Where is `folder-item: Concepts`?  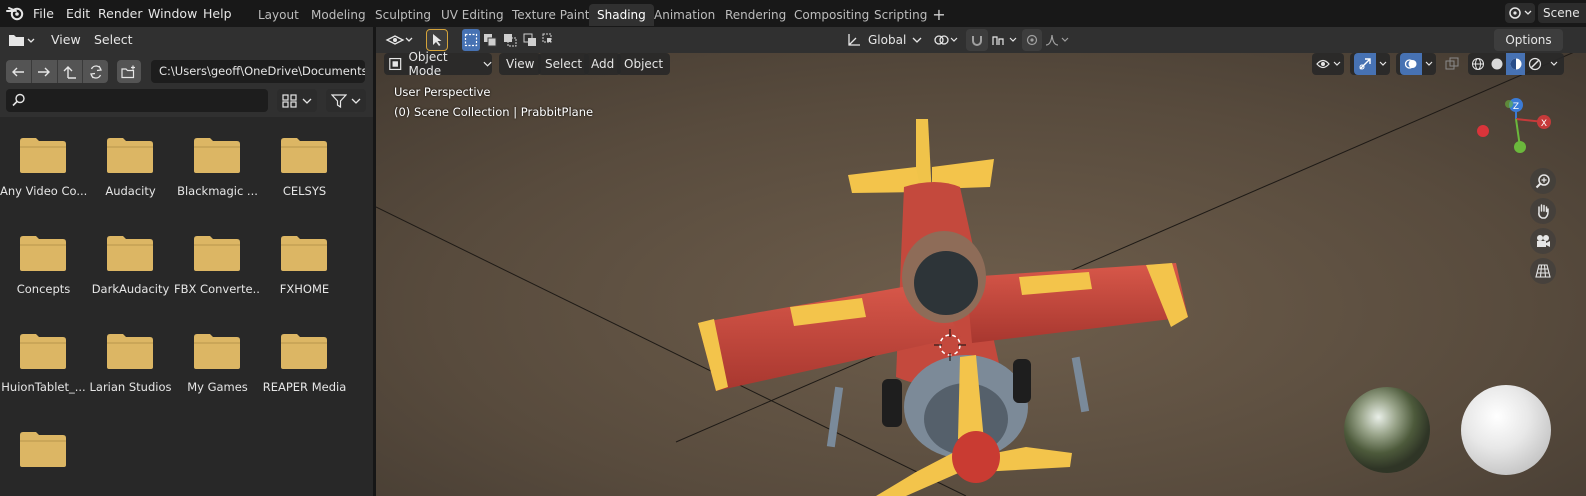 folder-item: Concepts is located at coordinates (43, 260).